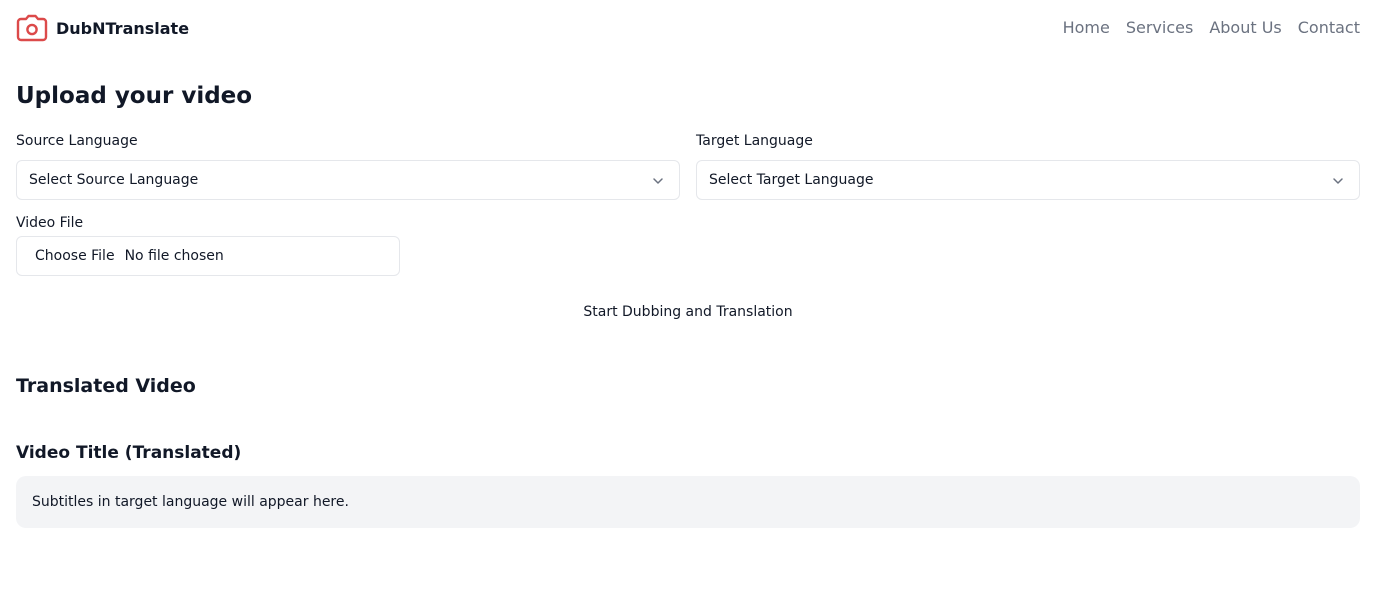 The image size is (1376, 600). I want to click on source-language-value: Select Source Language, so click(114, 180).